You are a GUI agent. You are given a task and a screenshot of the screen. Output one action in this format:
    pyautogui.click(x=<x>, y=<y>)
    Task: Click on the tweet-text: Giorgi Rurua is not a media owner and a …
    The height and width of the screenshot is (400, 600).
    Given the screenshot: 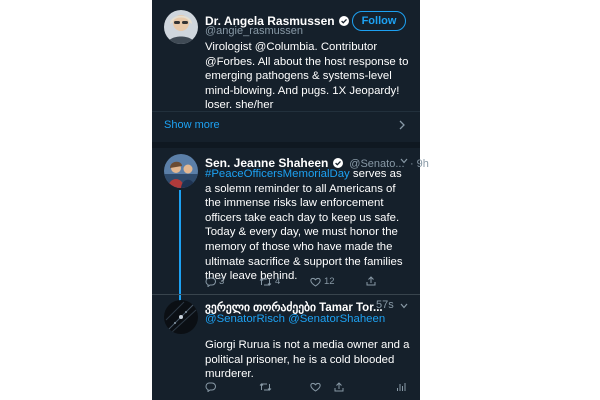 What is the action you would take?
    pyautogui.click(x=307, y=360)
    